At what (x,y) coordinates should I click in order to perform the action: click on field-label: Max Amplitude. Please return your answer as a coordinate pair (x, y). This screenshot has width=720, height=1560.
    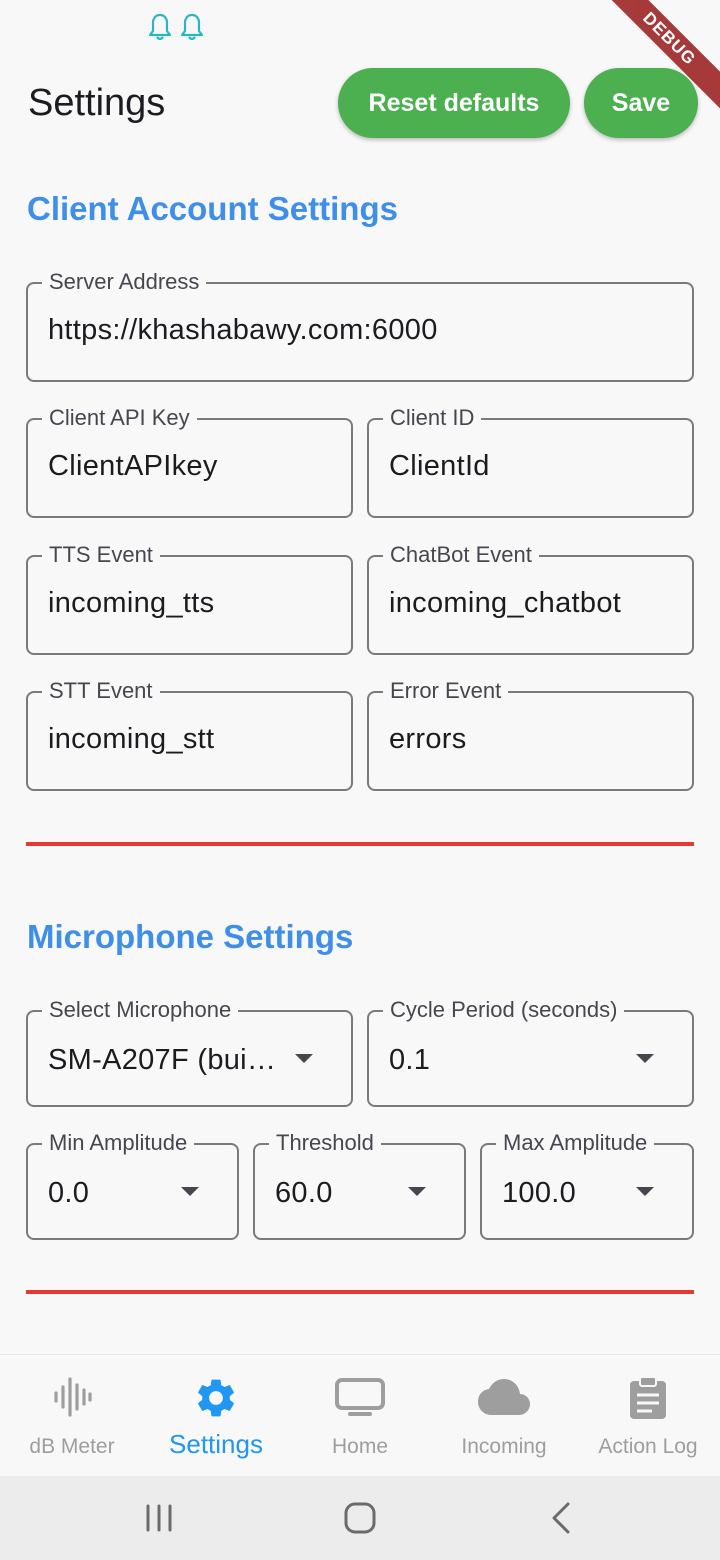
    Looking at the image, I should click on (575, 1143).